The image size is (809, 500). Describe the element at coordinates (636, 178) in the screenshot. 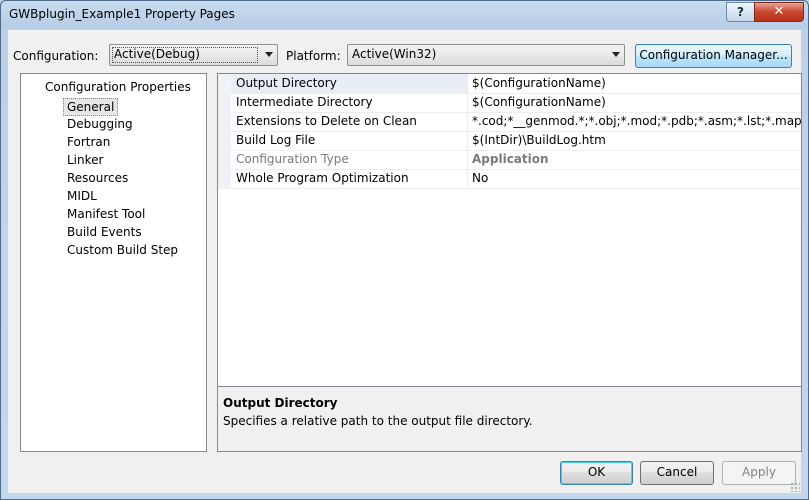

I see `property-value: No` at that location.